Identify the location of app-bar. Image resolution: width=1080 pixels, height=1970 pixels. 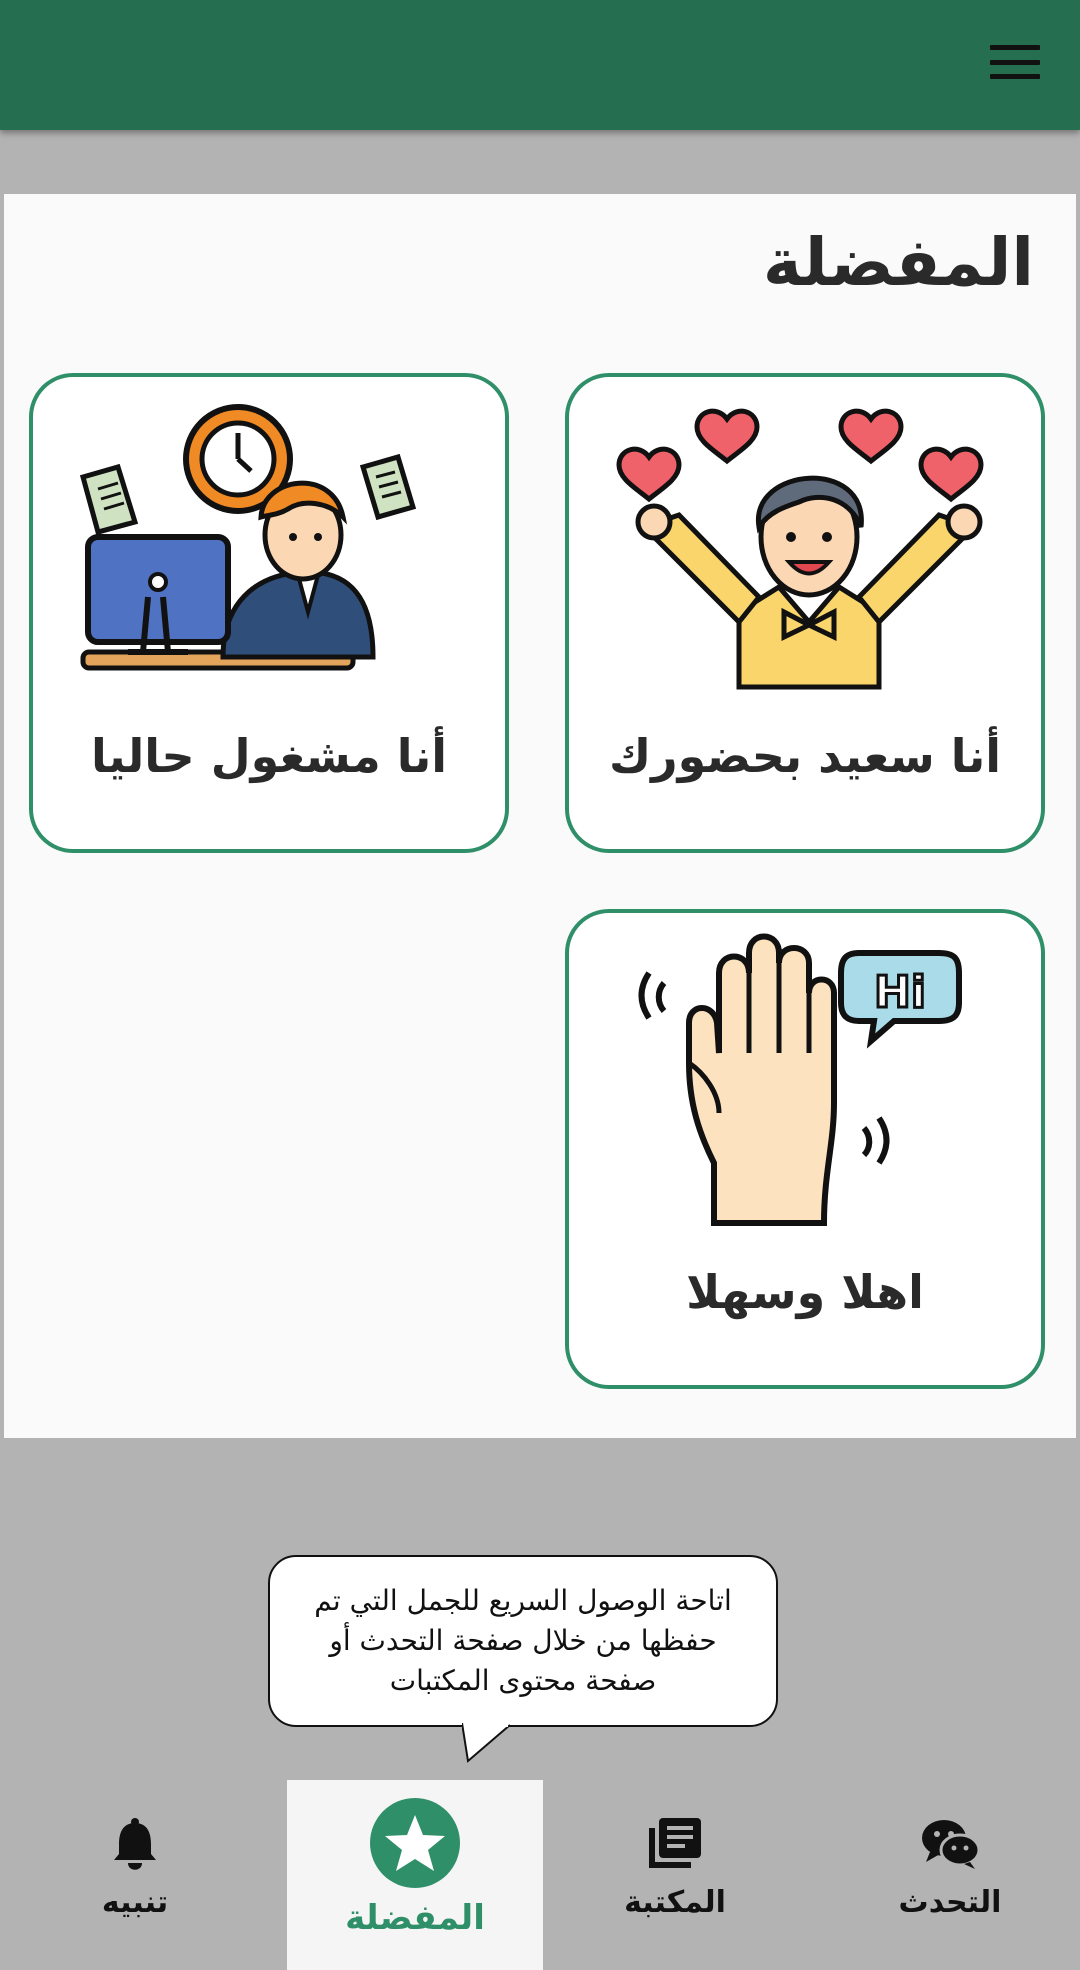
(540, 65).